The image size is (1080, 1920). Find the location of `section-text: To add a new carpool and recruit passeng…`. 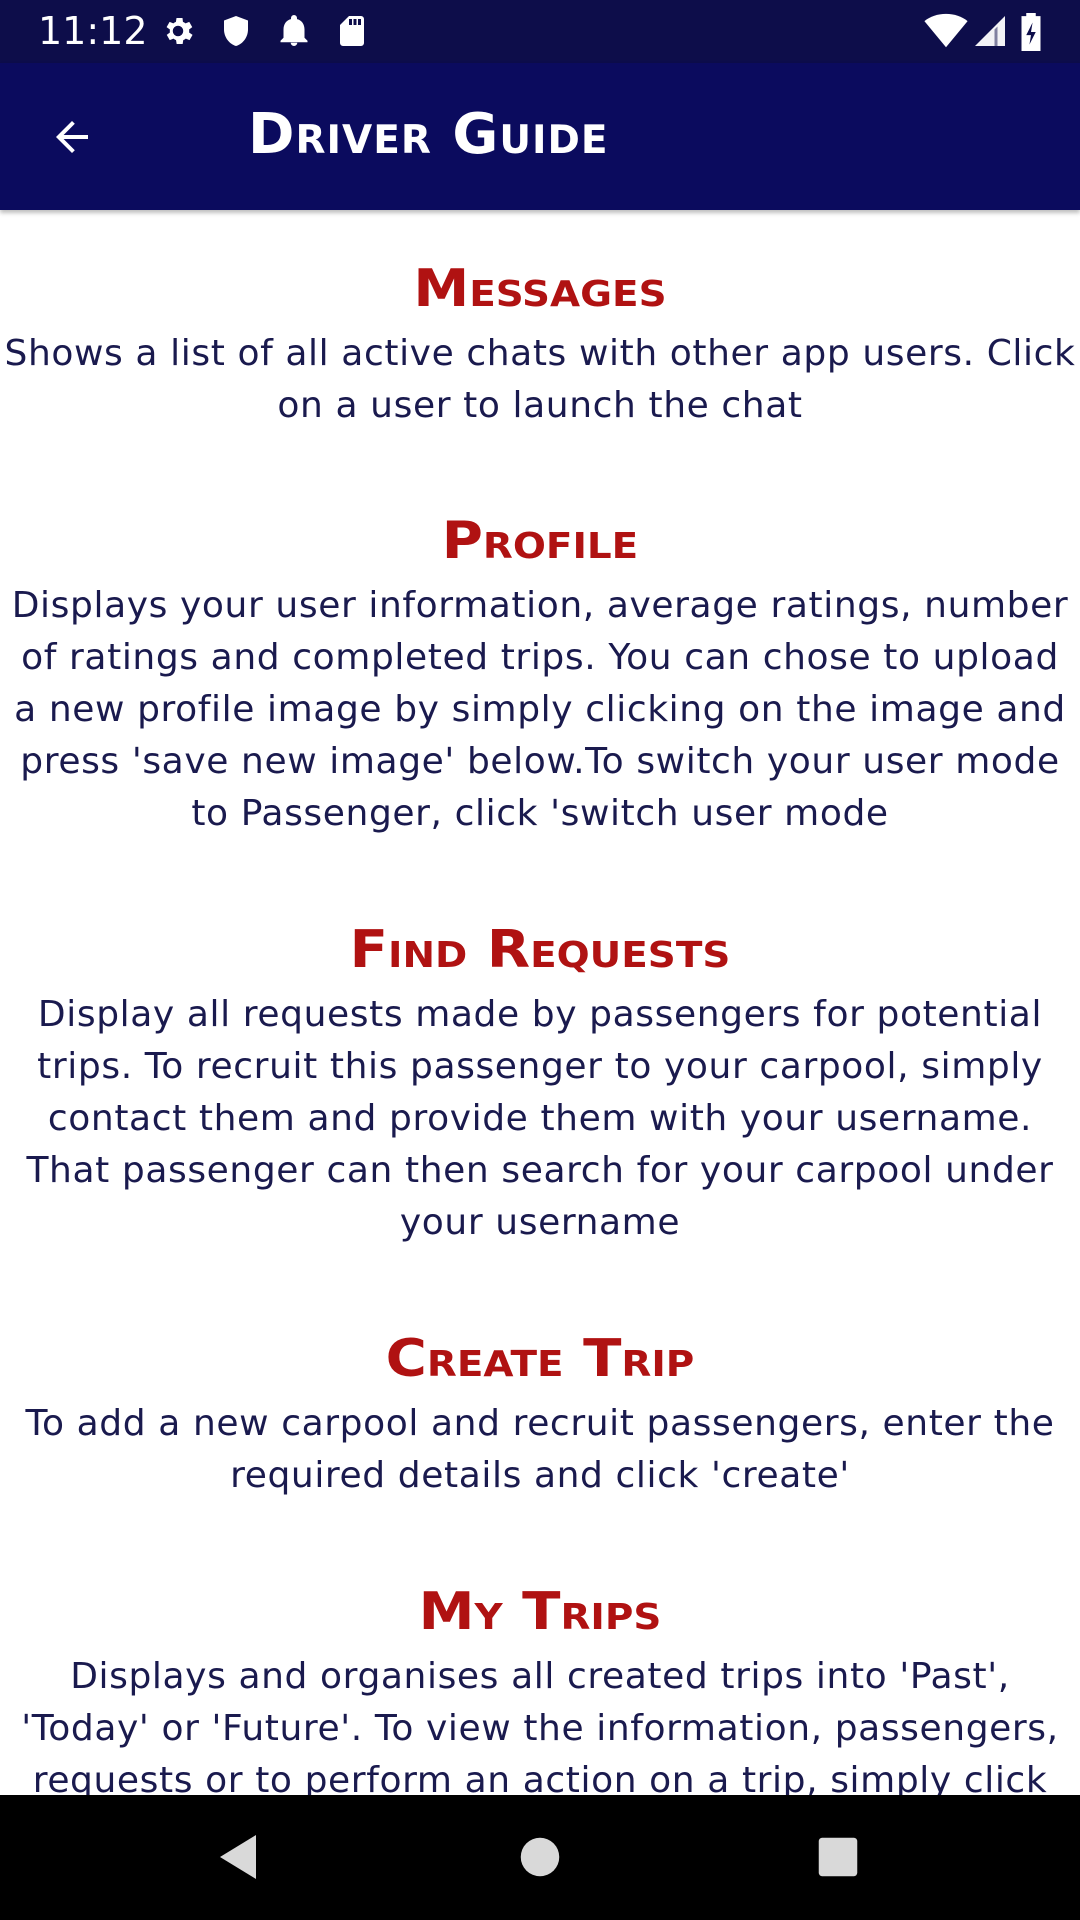

section-text: To add a new carpool and recruit passeng… is located at coordinates (540, 1449).